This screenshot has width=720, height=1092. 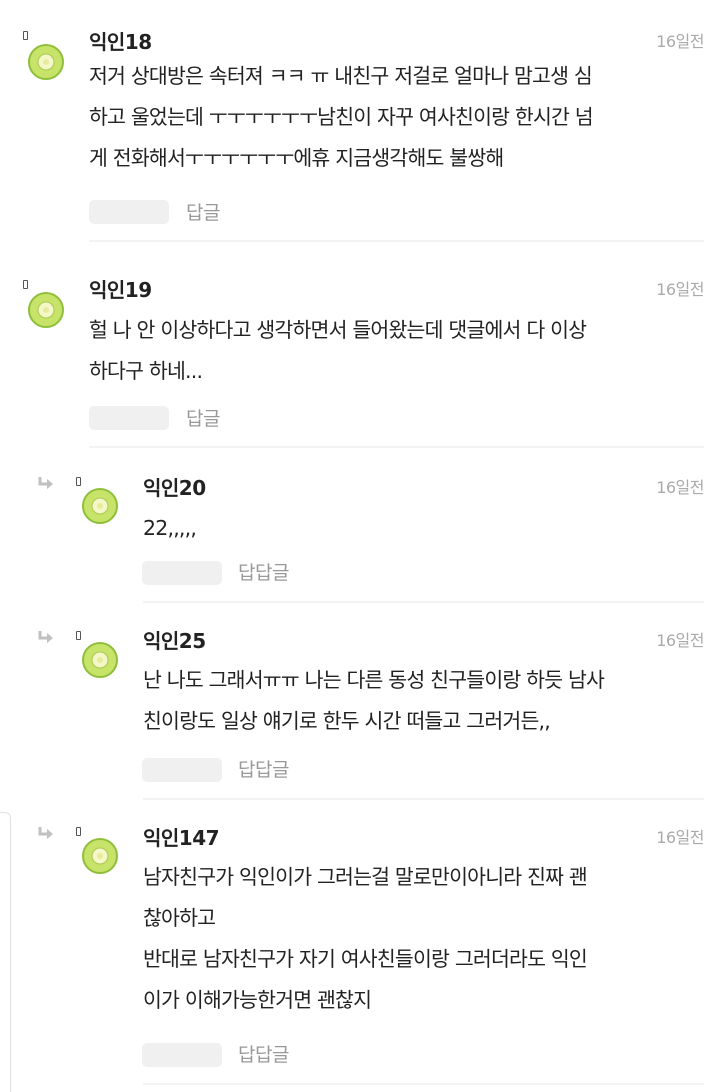 What do you see at coordinates (179, 918) in the screenshot?
I see `comment-line: 찮아하고` at bounding box center [179, 918].